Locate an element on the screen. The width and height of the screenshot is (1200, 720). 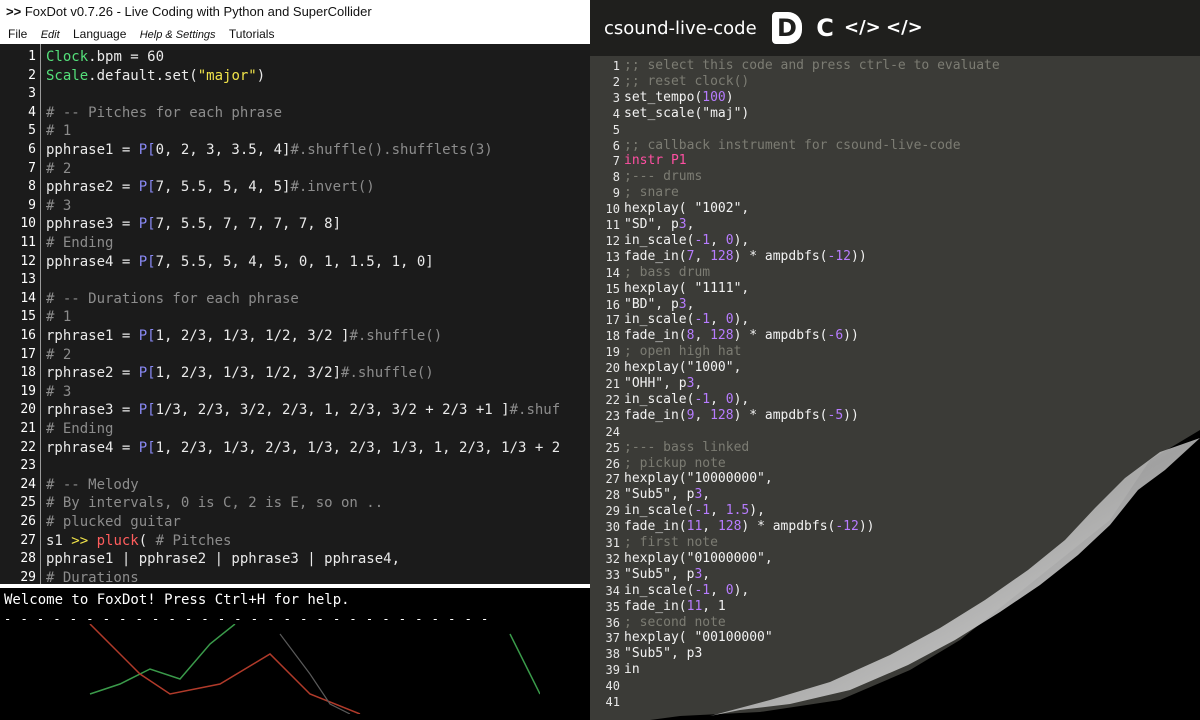
code-text: # By intervals, 0 is C, 2 is E, so on .. is located at coordinates (215, 503).